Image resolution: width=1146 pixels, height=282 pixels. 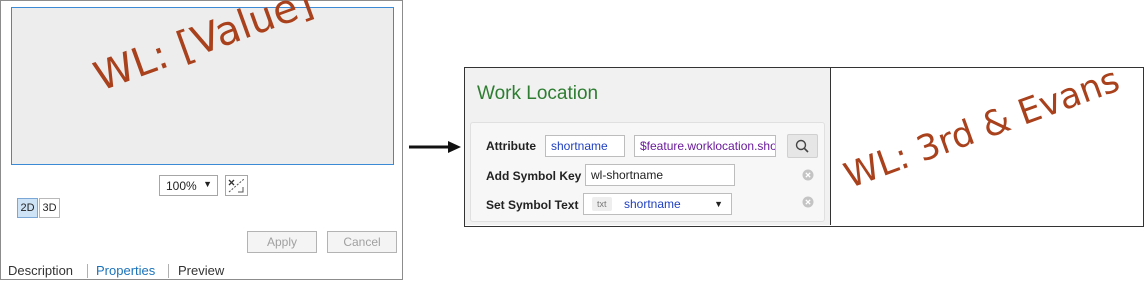 I want to click on fit-extent-button, so click(x=236, y=185).